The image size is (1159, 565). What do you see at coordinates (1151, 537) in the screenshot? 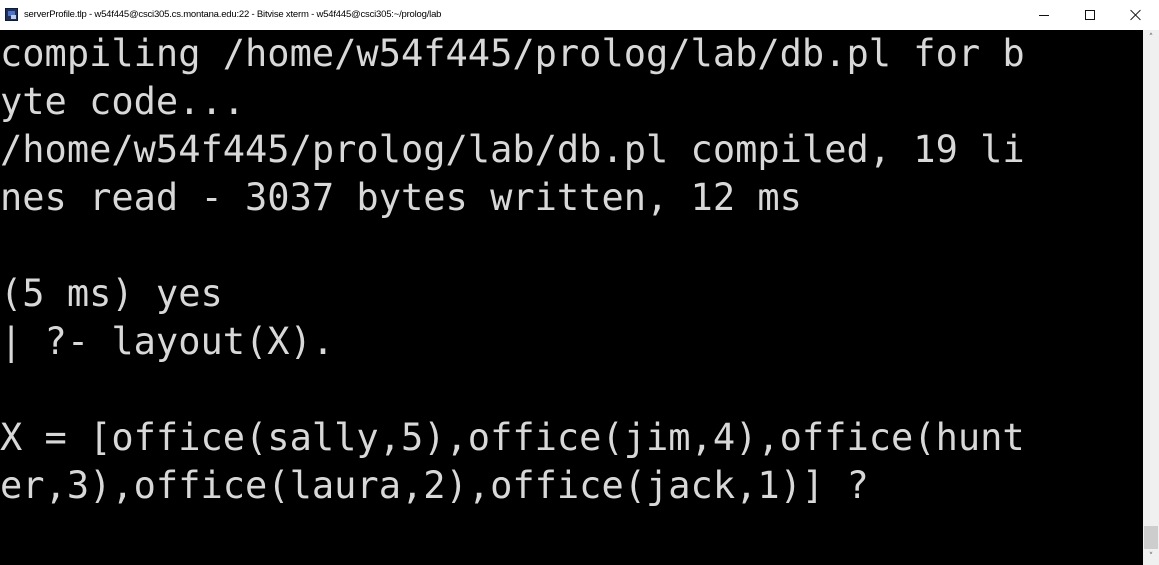
I see `scroll-thumb` at bounding box center [1151, 537].